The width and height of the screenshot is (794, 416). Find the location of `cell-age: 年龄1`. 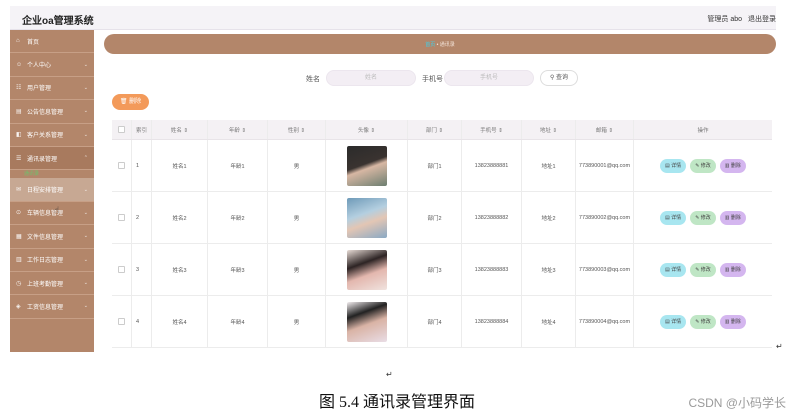

cell-age: 年龄1 is located at coordinates (238, 165).